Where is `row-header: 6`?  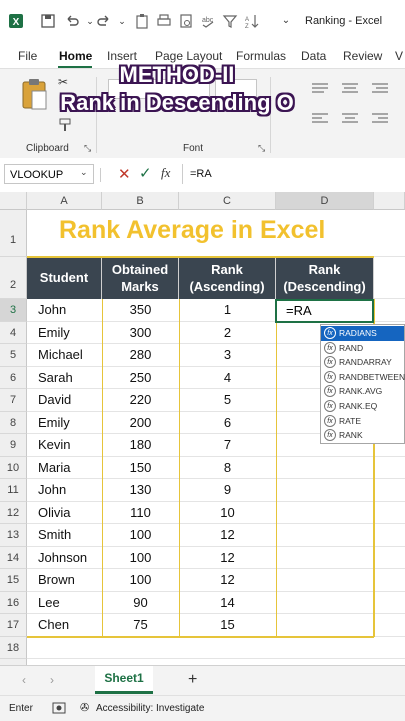 row-header: 6 is located at coordinates (13, 377).